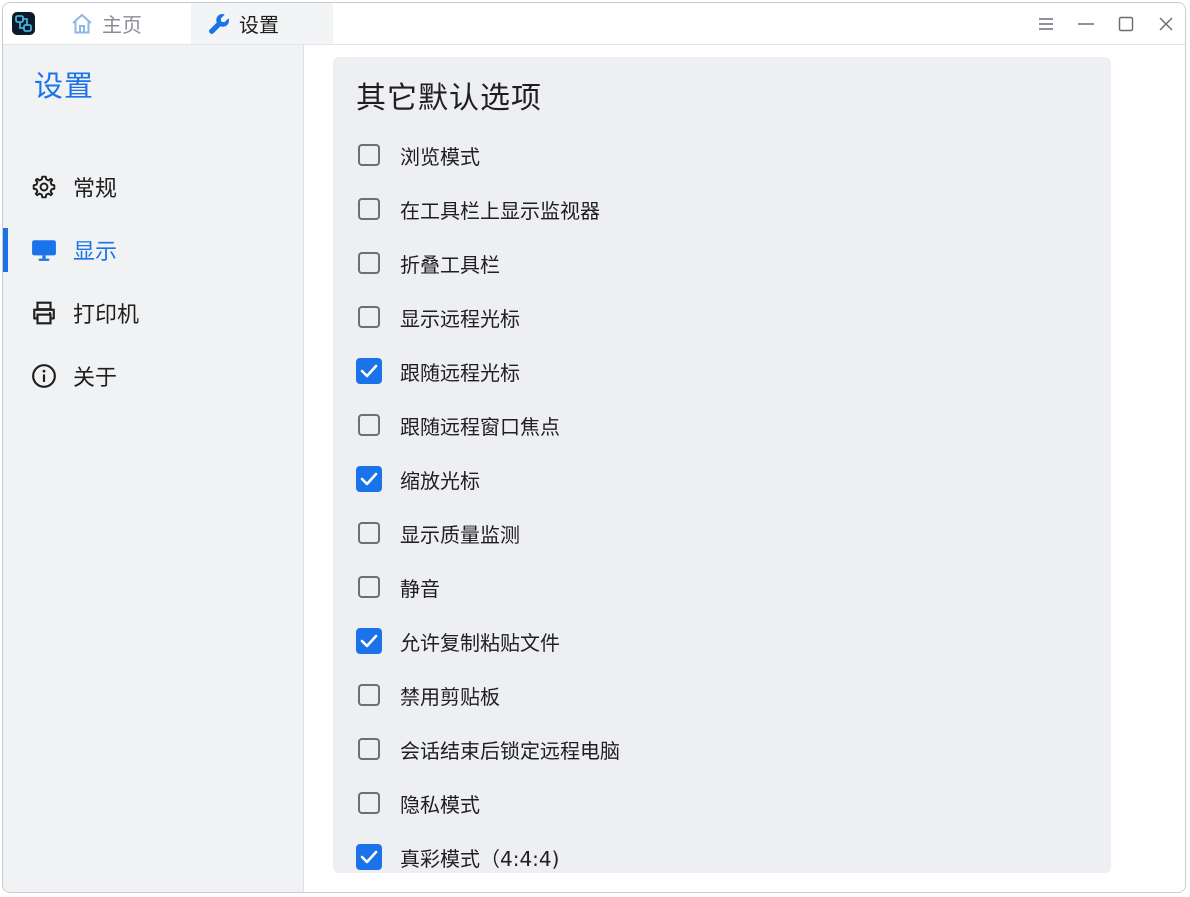  What do you see at coordinates (450, 696) in the screenshot?
I see `option-label: 禁用剪贴板` at bounding box center [450, 696].